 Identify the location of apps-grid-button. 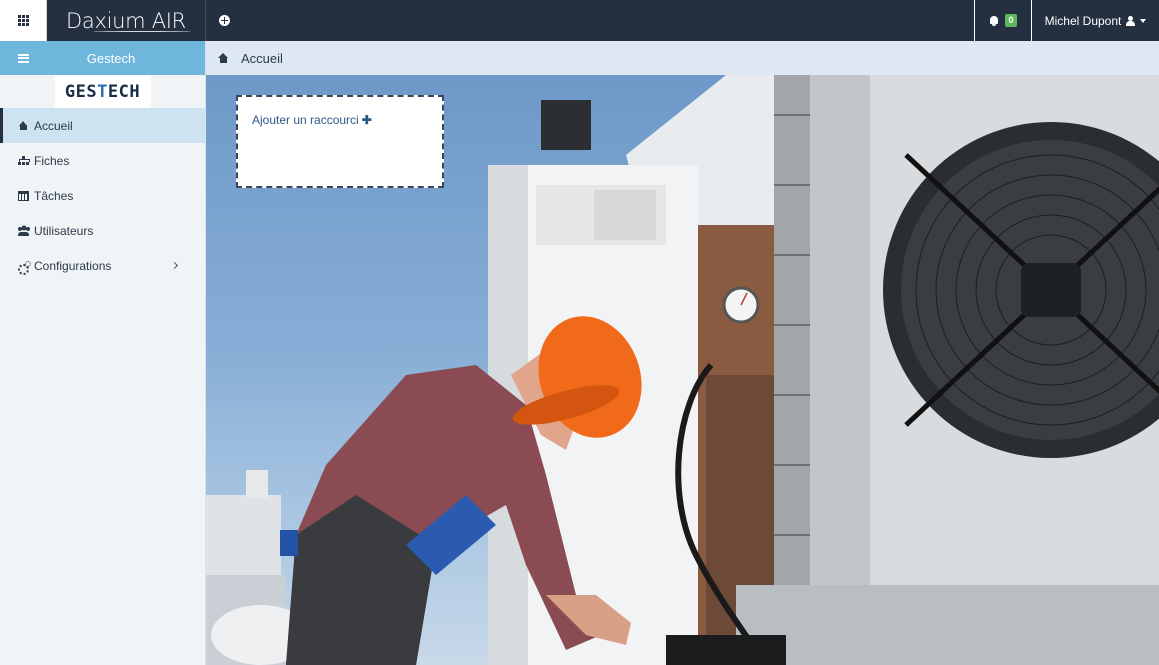
(23, 20).